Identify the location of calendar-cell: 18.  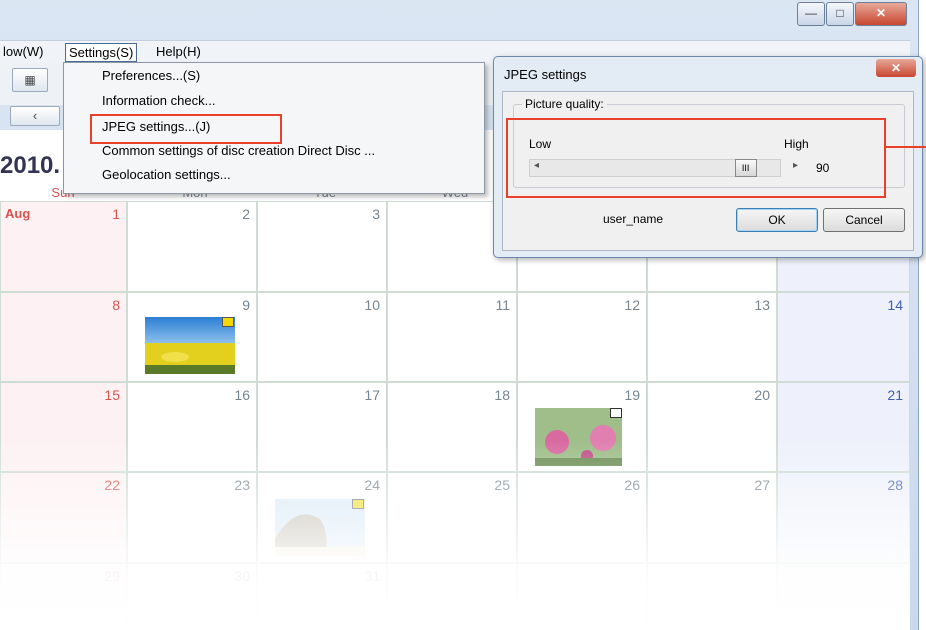
(452, 427).